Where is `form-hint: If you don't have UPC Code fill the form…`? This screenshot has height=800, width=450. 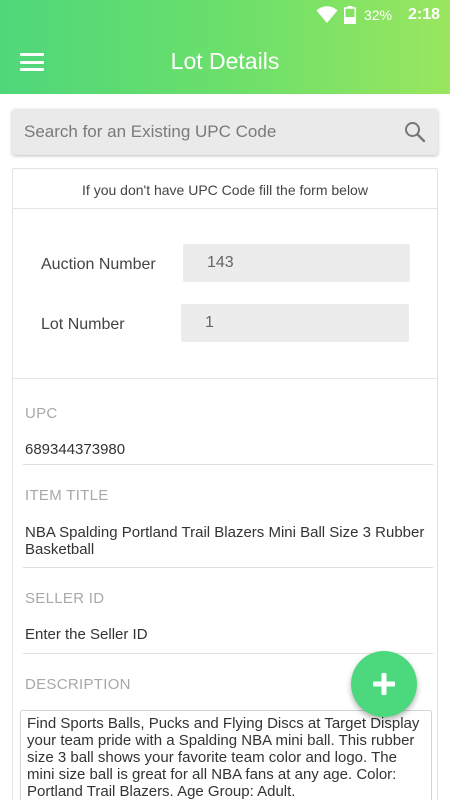 form-hint: If you don't have UPC Code fill the form… is located at coordinates (225, 189).